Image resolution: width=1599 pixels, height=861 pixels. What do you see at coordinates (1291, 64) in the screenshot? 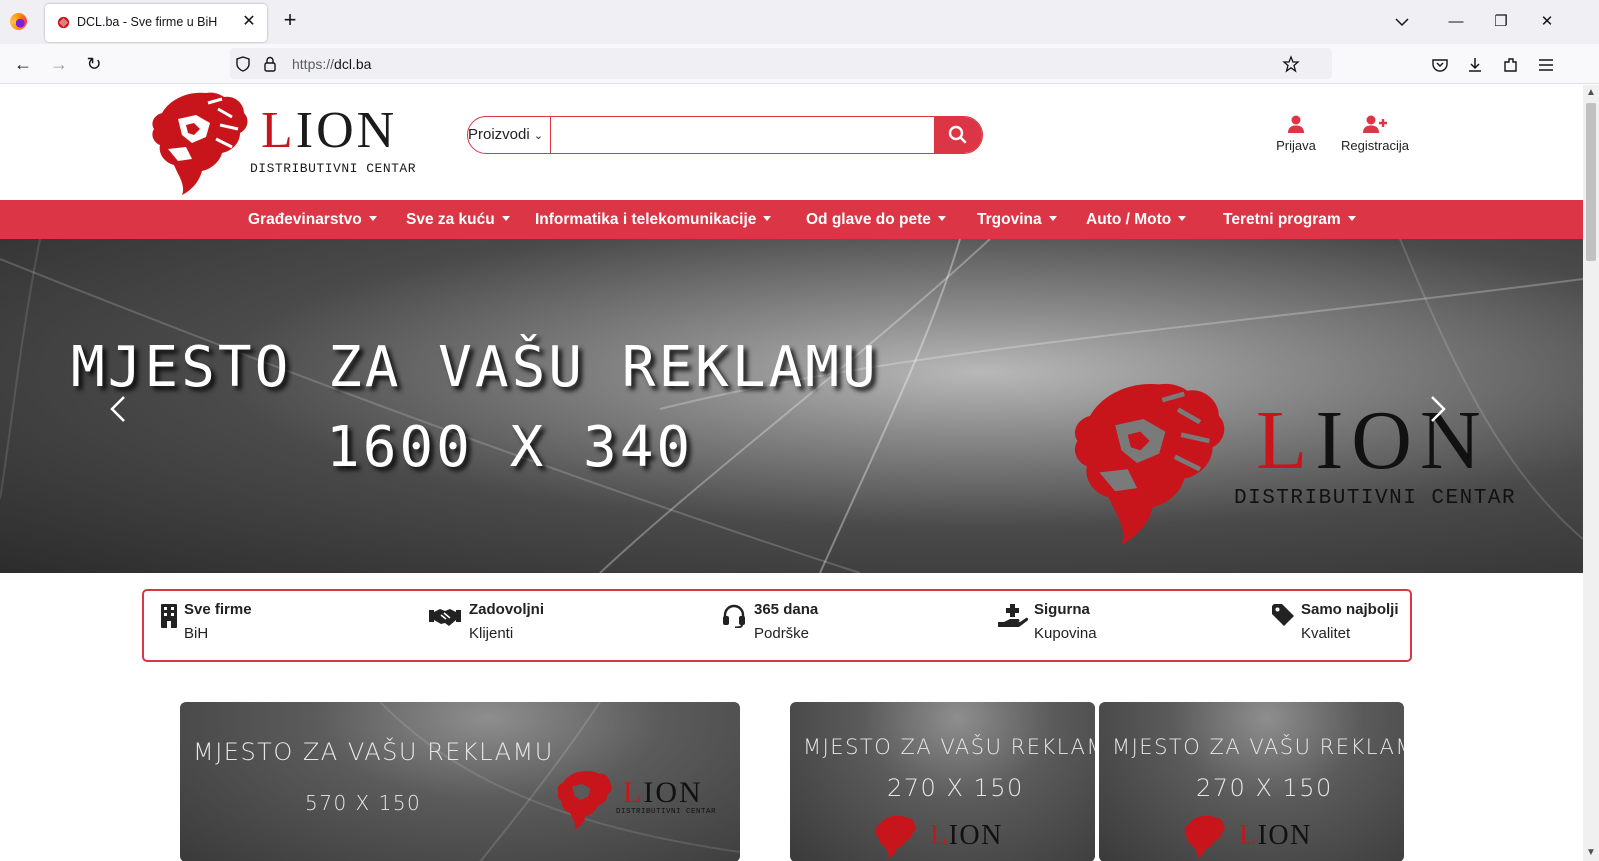
I see `bookmark-star-icon` at bounding box center [1291, 64].